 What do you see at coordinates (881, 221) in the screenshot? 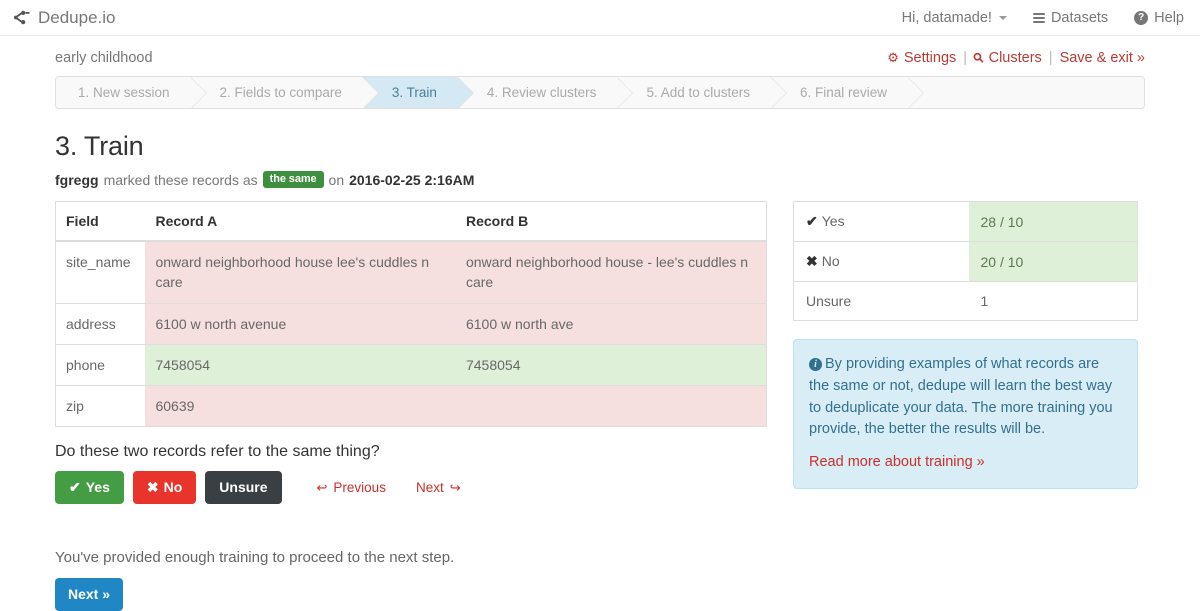
I see `counts-label-yes: ✔ Yes` at bounding box center [881, 221].